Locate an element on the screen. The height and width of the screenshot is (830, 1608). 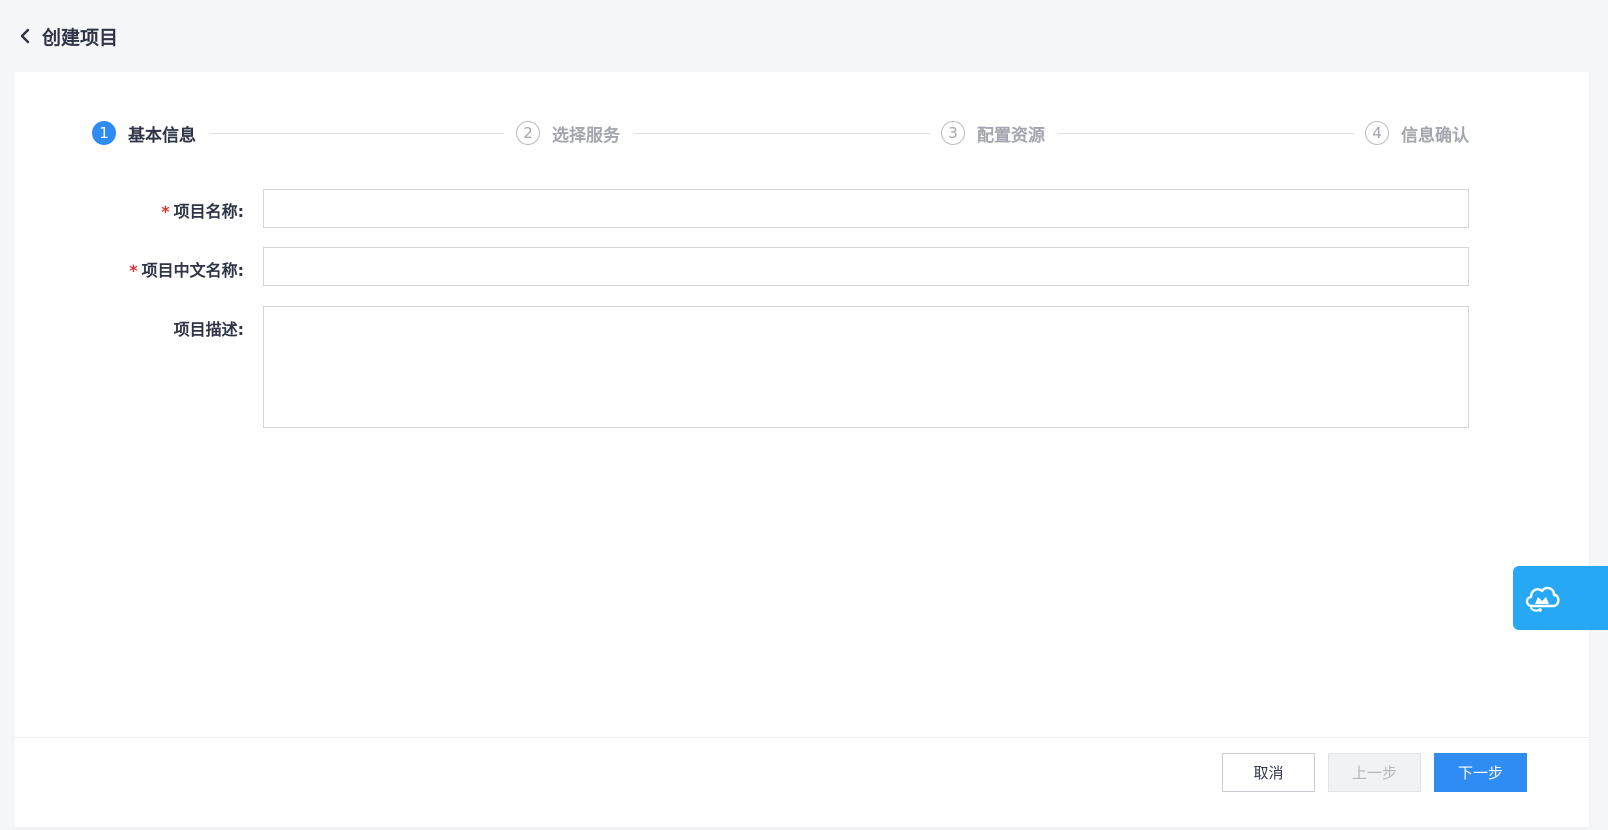
next-step-button: 下一步 is located at coordinates (1480, 772).